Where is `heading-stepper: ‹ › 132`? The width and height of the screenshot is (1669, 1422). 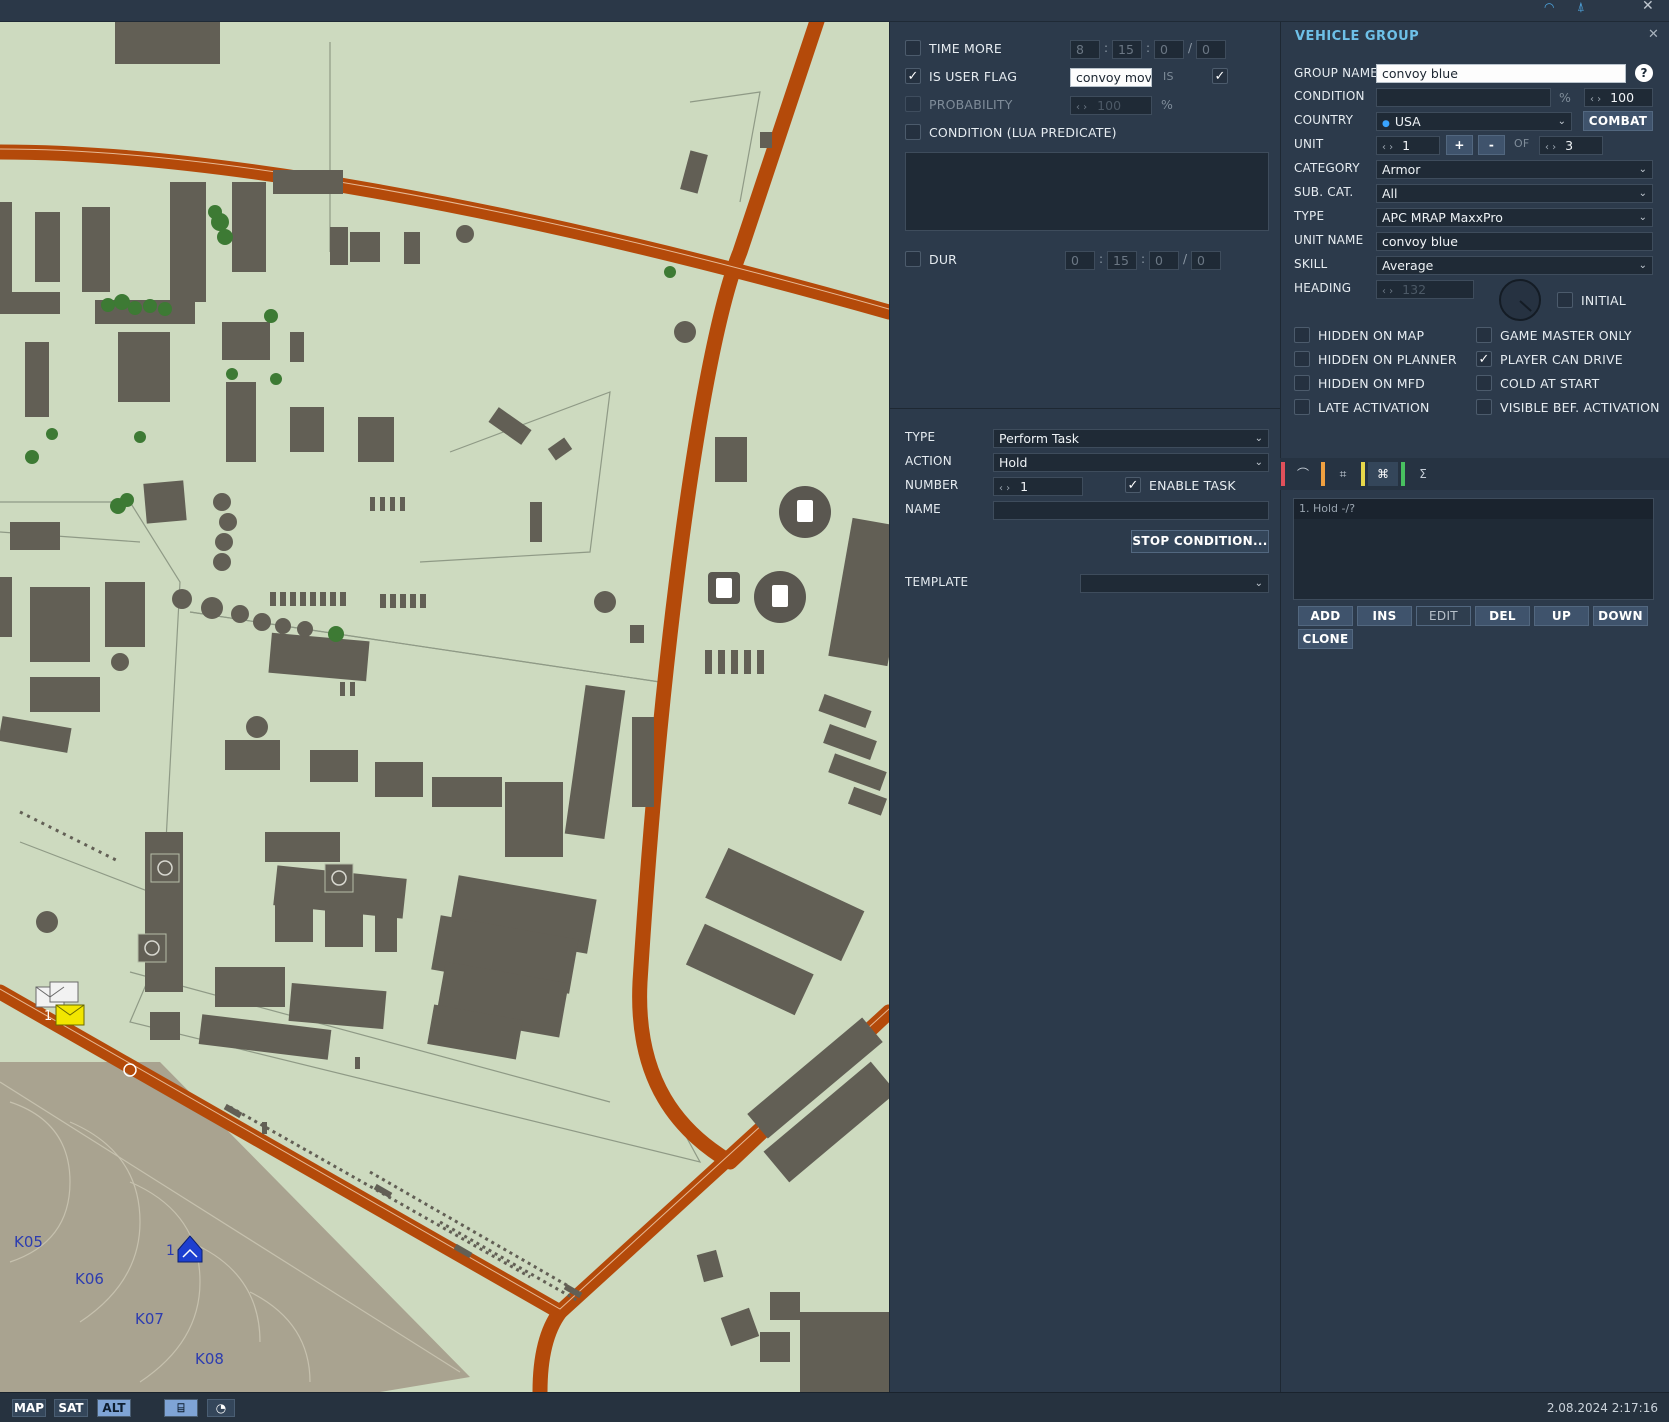 heading-stepper: ‹ › 132 is located at coordinates (1425, 289).